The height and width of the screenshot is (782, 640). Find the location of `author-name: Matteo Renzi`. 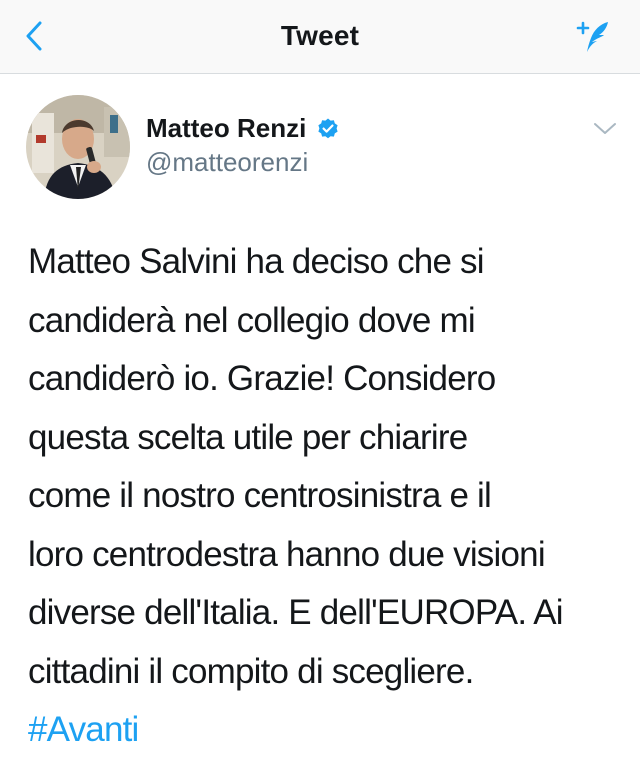

author-name: Matteo Renzi is located at coordinates (243, 128).